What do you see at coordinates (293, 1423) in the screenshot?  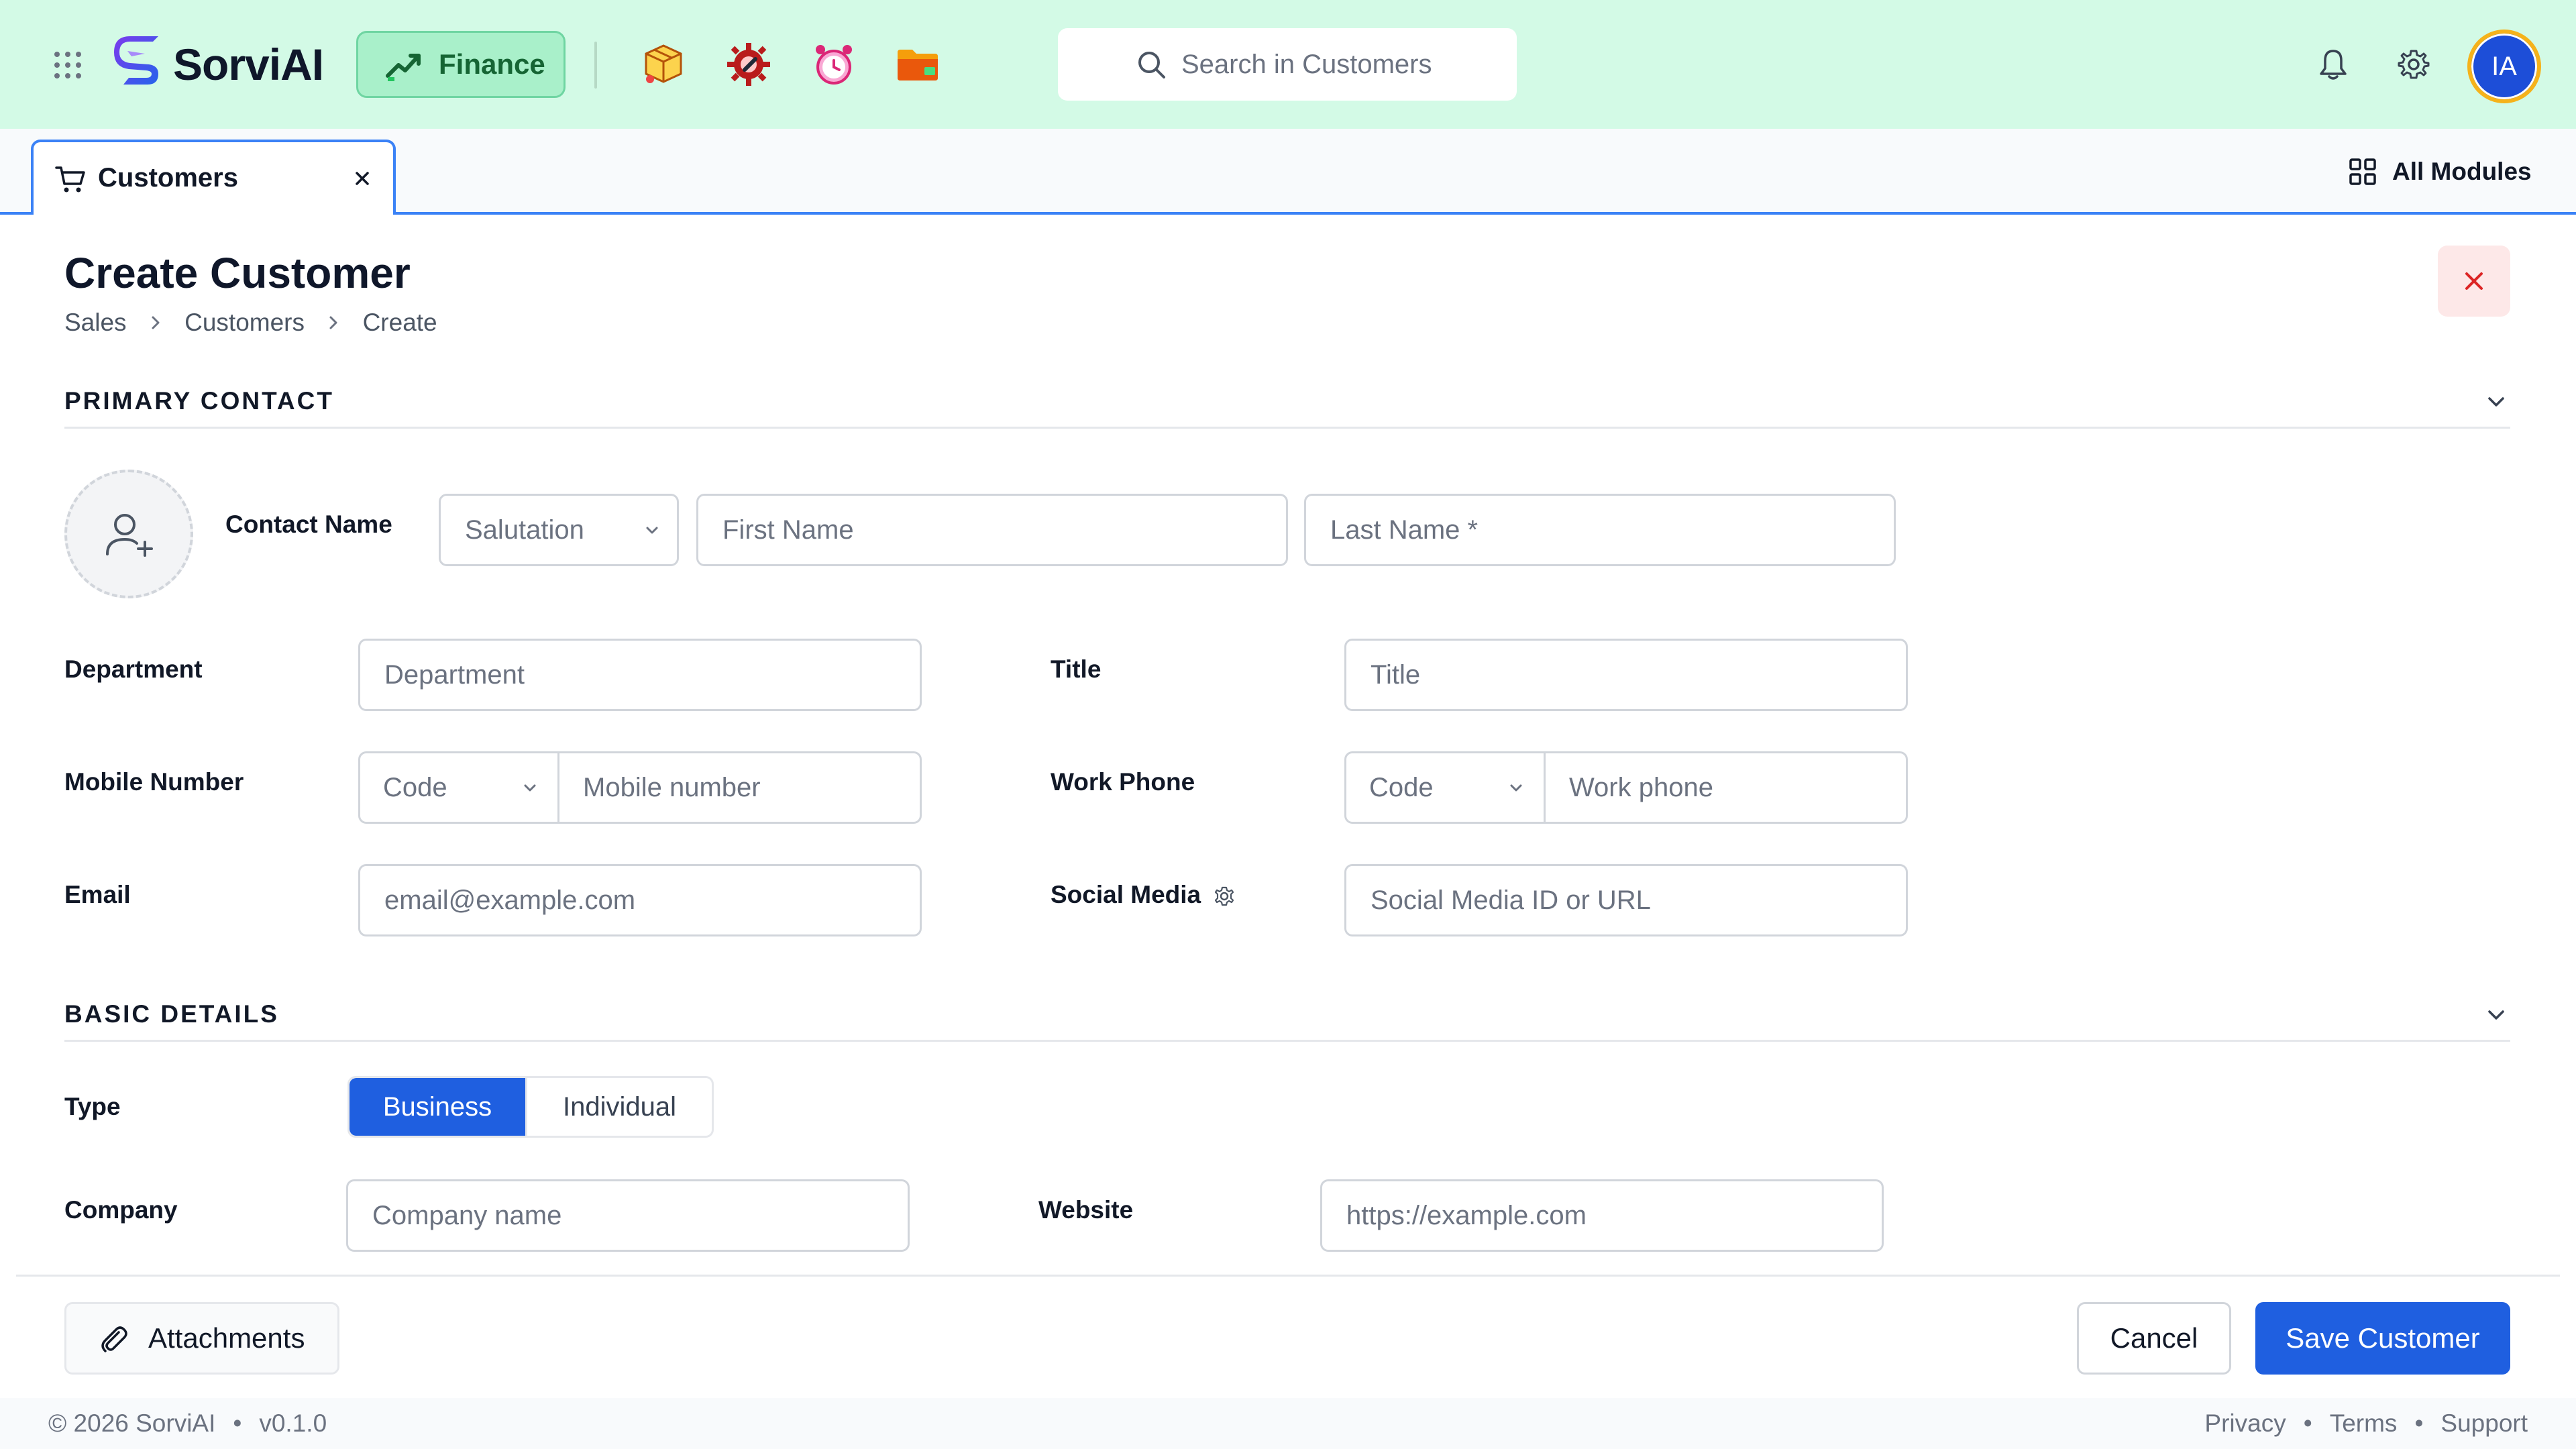 I see `version-text: v0.1.0` at bounding box center [293, 1423].